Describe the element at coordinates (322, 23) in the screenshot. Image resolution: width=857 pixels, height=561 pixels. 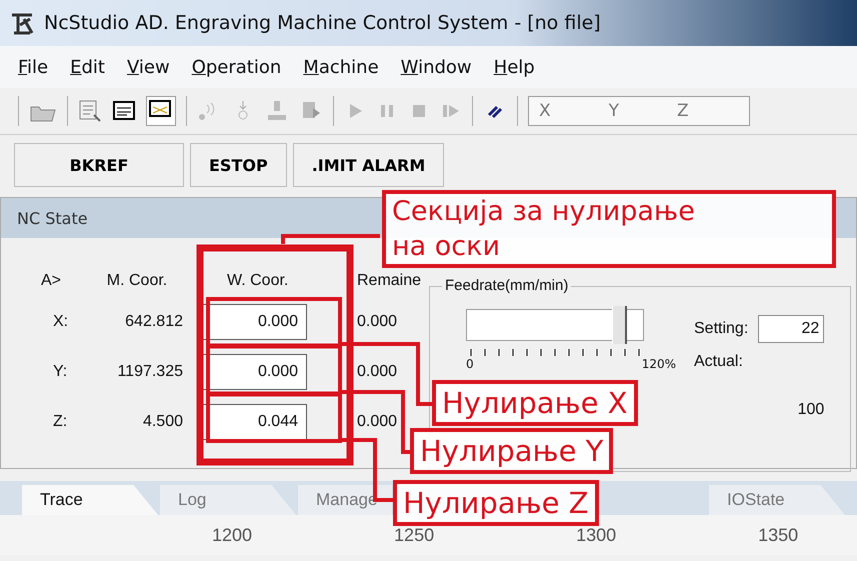
I see `window-title: NcStudio AD. Engraving Machine Control System - [no file]` at that location.